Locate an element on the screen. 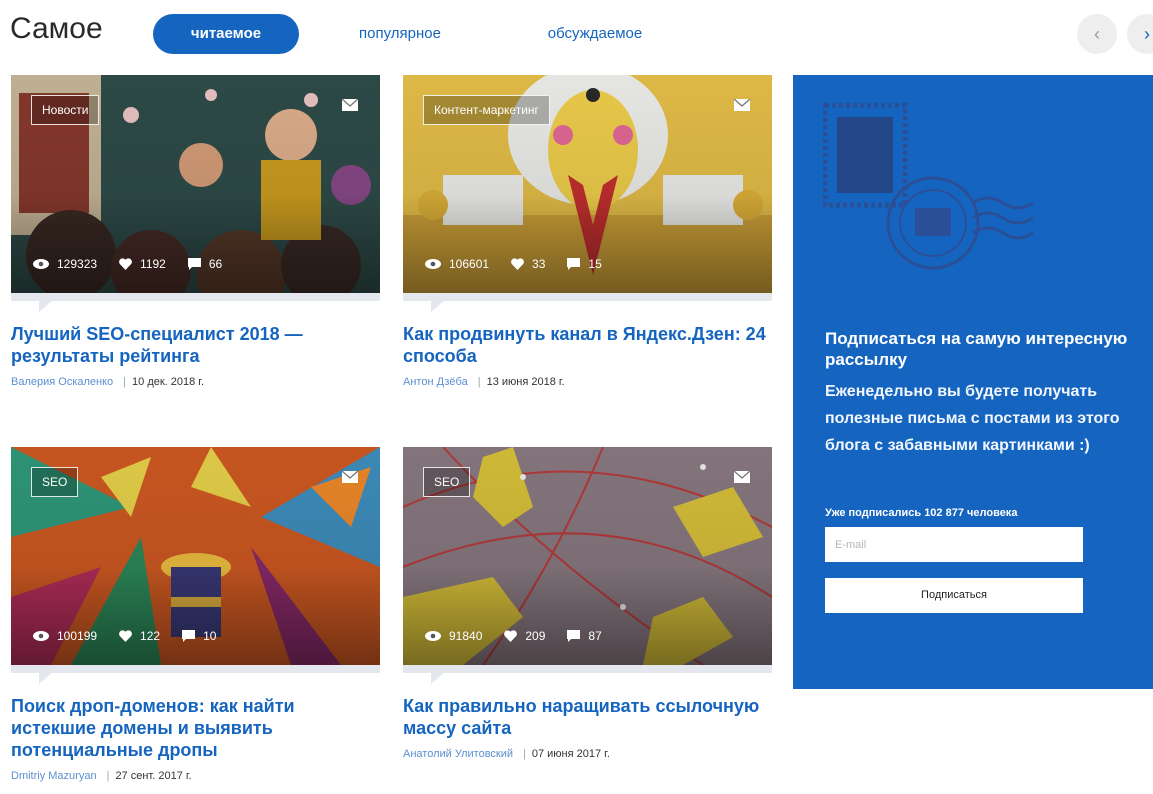  views-count: 91840 is located at coordinates (466, 636).